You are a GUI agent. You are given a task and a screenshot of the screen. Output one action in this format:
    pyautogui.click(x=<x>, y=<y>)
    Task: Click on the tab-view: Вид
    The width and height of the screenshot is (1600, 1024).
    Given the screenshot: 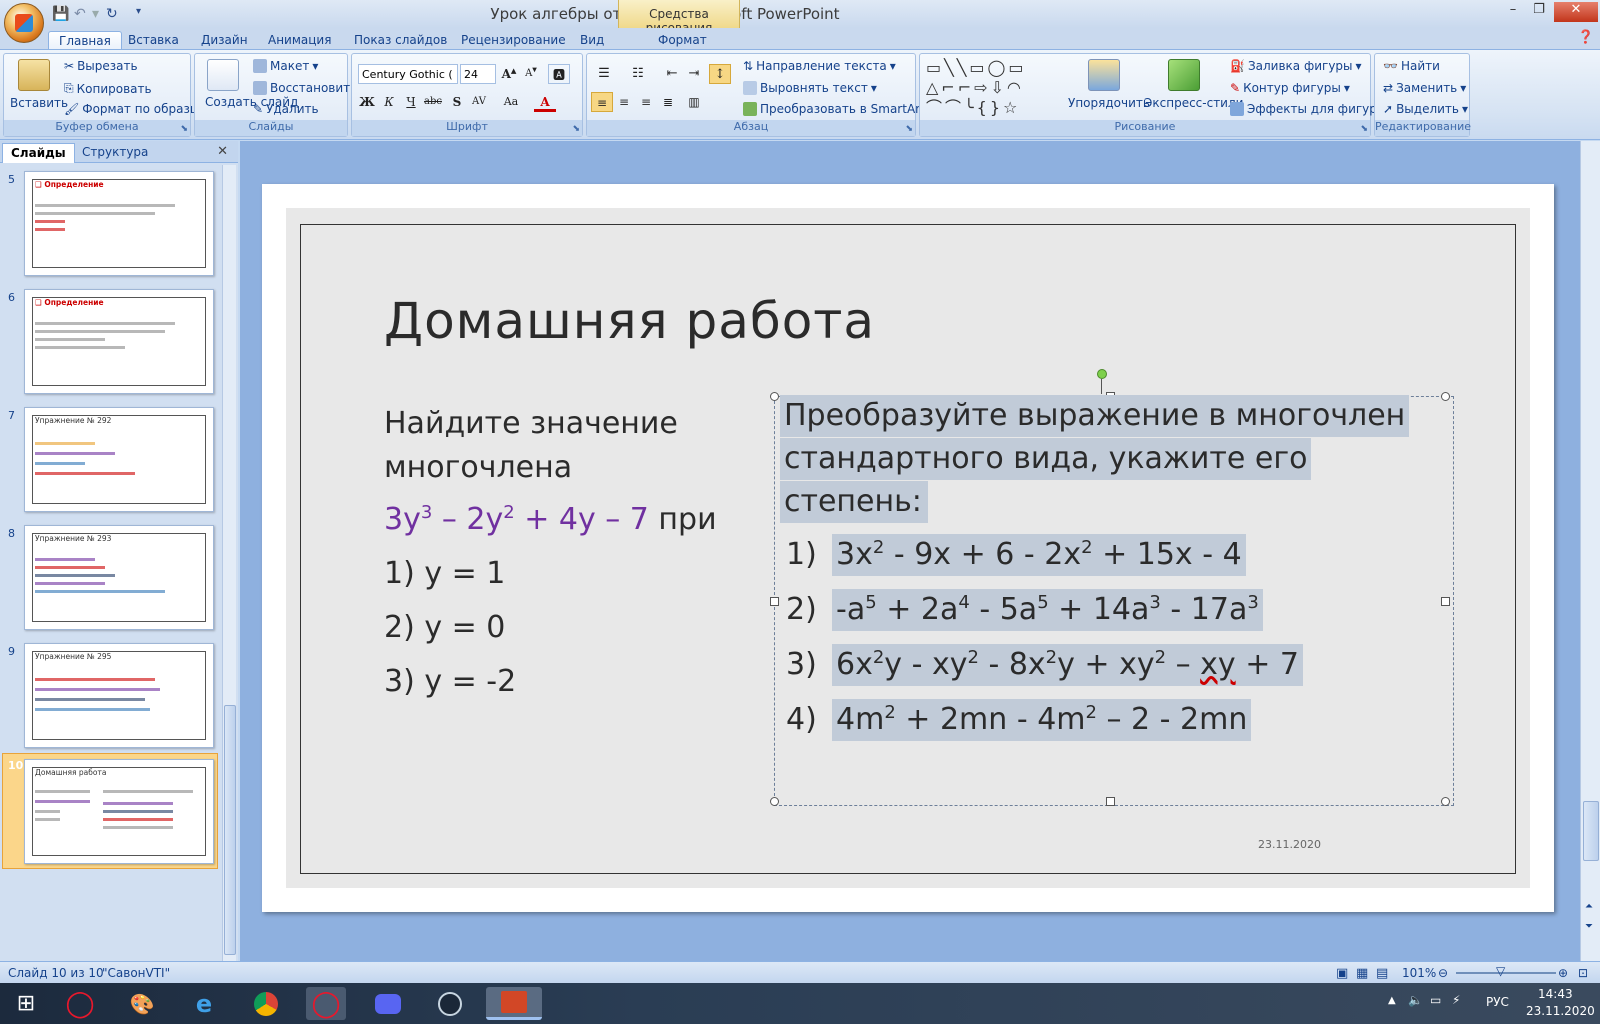 What is the action you would take?
    pyautogui.click(x=592, y=40)
    